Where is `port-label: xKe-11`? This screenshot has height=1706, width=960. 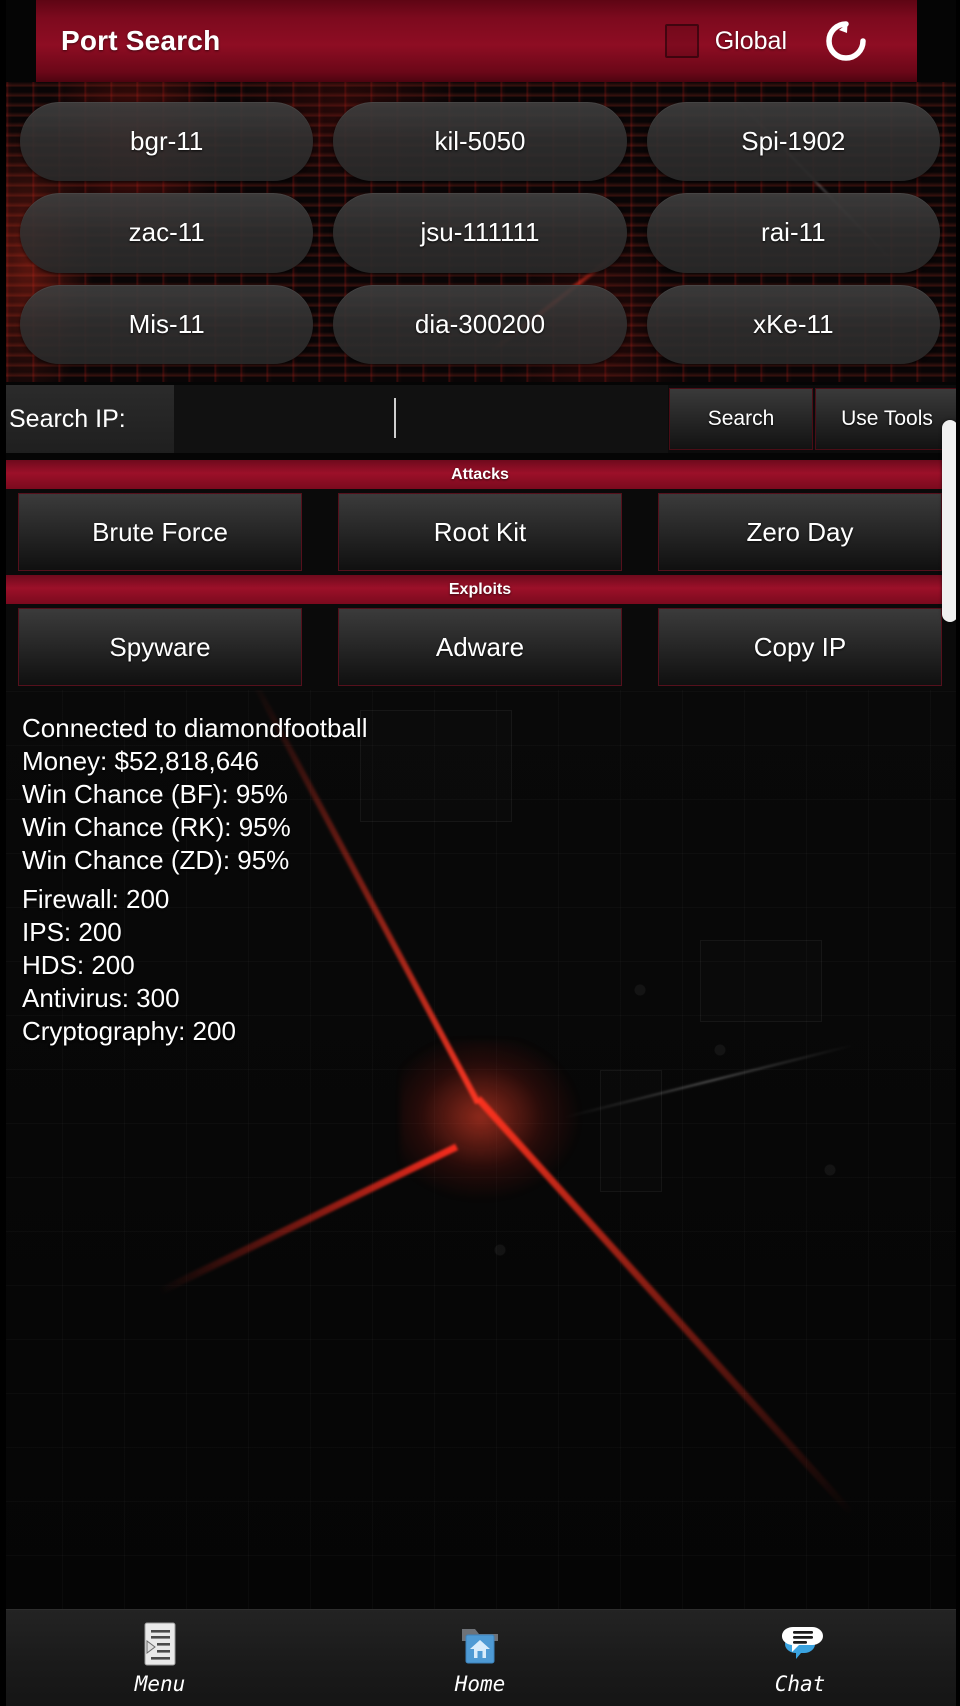
port-label: xKe-11 is located at coordinates (793, 323).